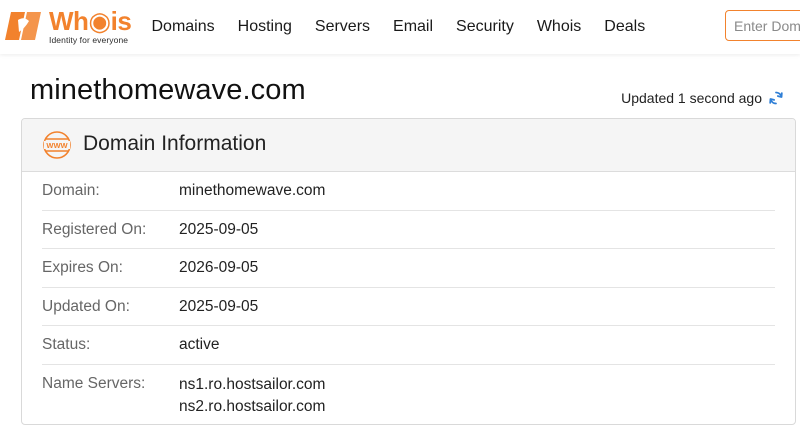 The height and width of the screenshot is (429, 800). Describe the element at coordinates (776, 98) in the screenshot. I see `refresh-icon` at that location.